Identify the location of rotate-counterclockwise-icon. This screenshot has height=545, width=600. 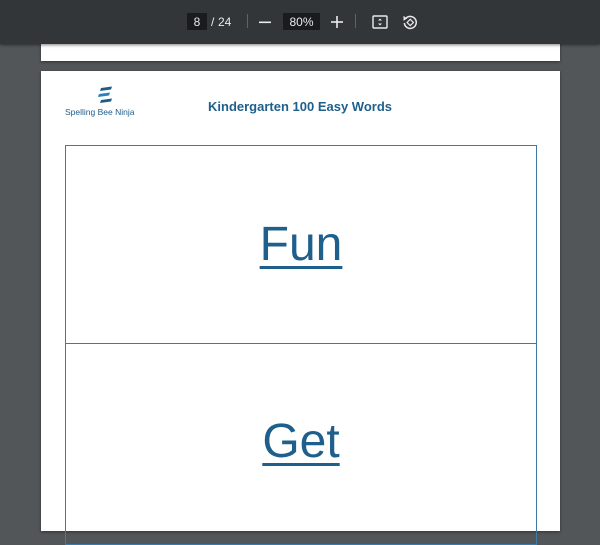
(410, 22).